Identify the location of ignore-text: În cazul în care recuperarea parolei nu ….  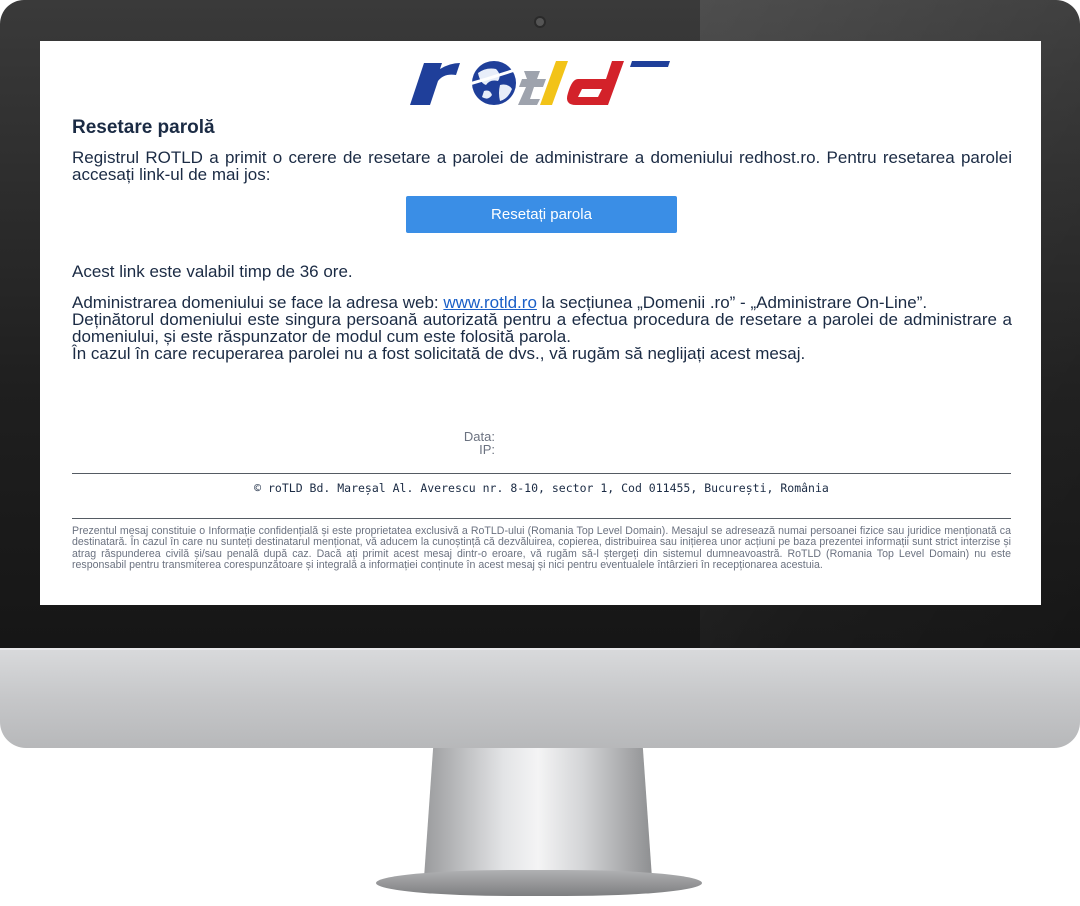
(439, 353).